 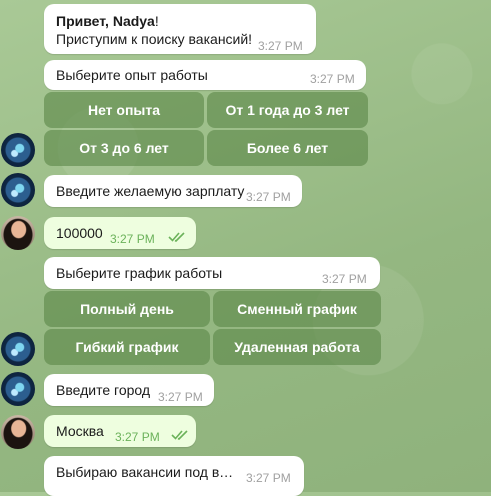 What do you see at coordinates (105, 21) in the screenshot?
I see `greeting-name: Привет, Nadya` at bounding box center [105, 21].